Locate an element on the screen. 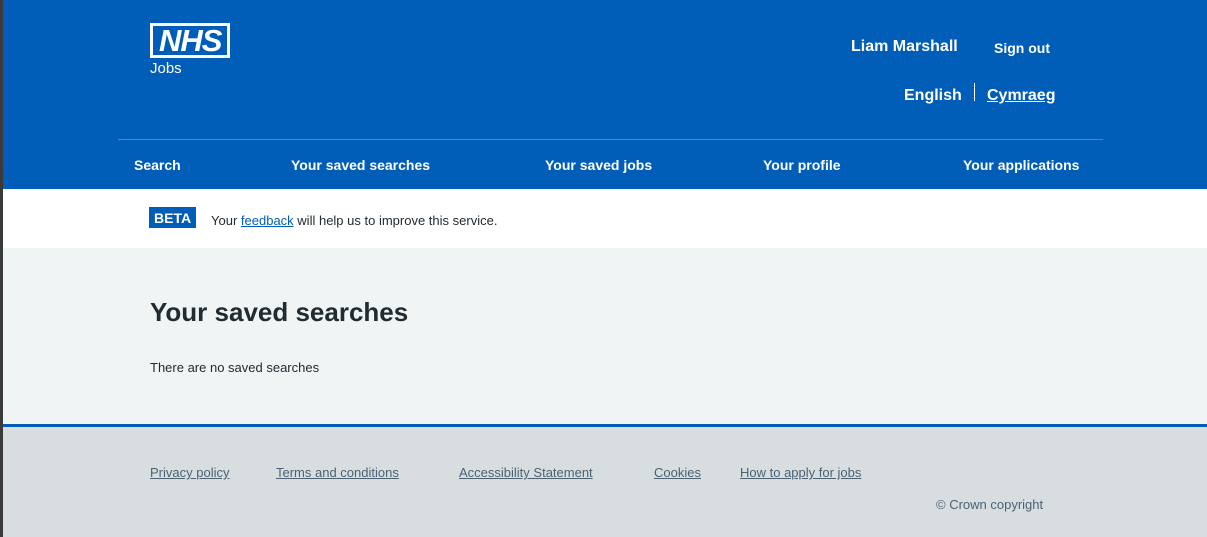 The width and height of the screenshot is (1207, 537). copyright-notice: © Crown copyright is located at coordinates (990, 504).